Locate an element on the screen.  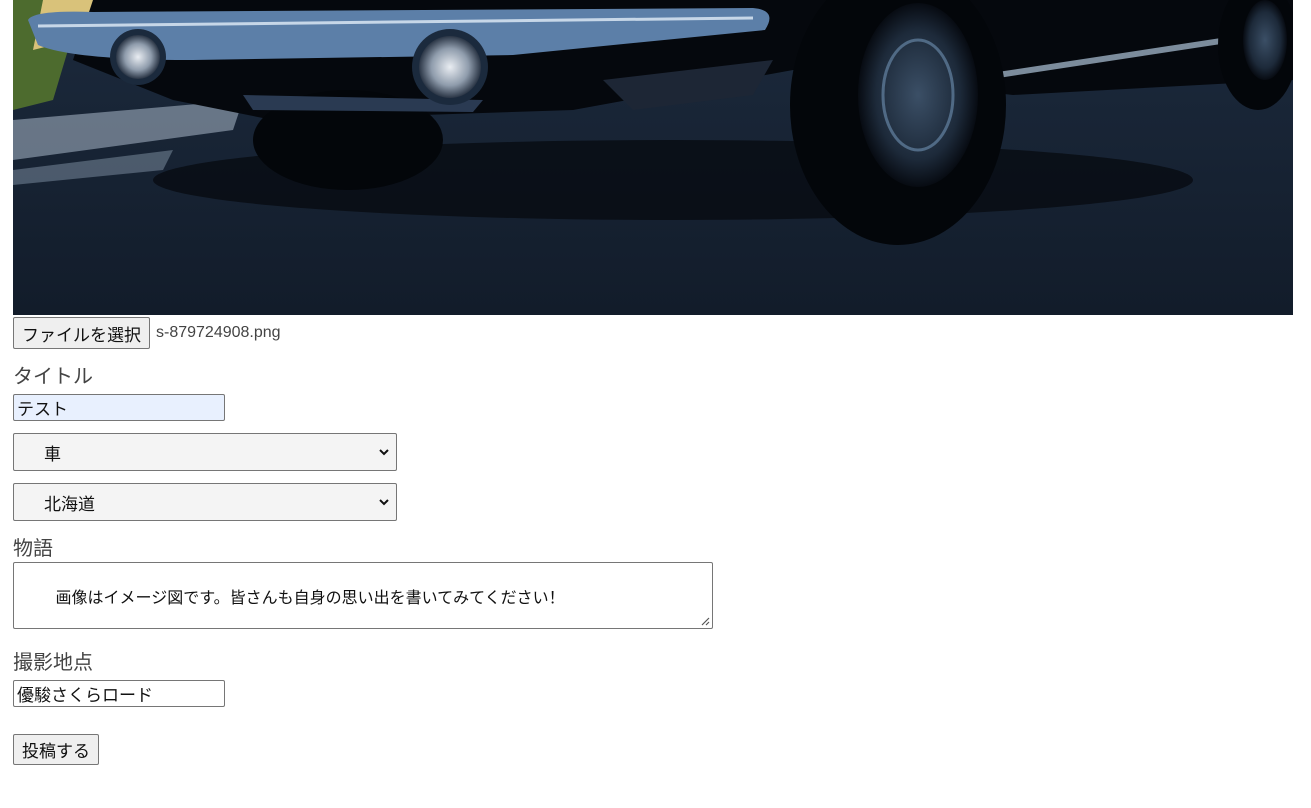
story-text: 画像はイメージ図です。皆さんも自身の思い出を書いてみてください！ is located at coordinates (310, 597).